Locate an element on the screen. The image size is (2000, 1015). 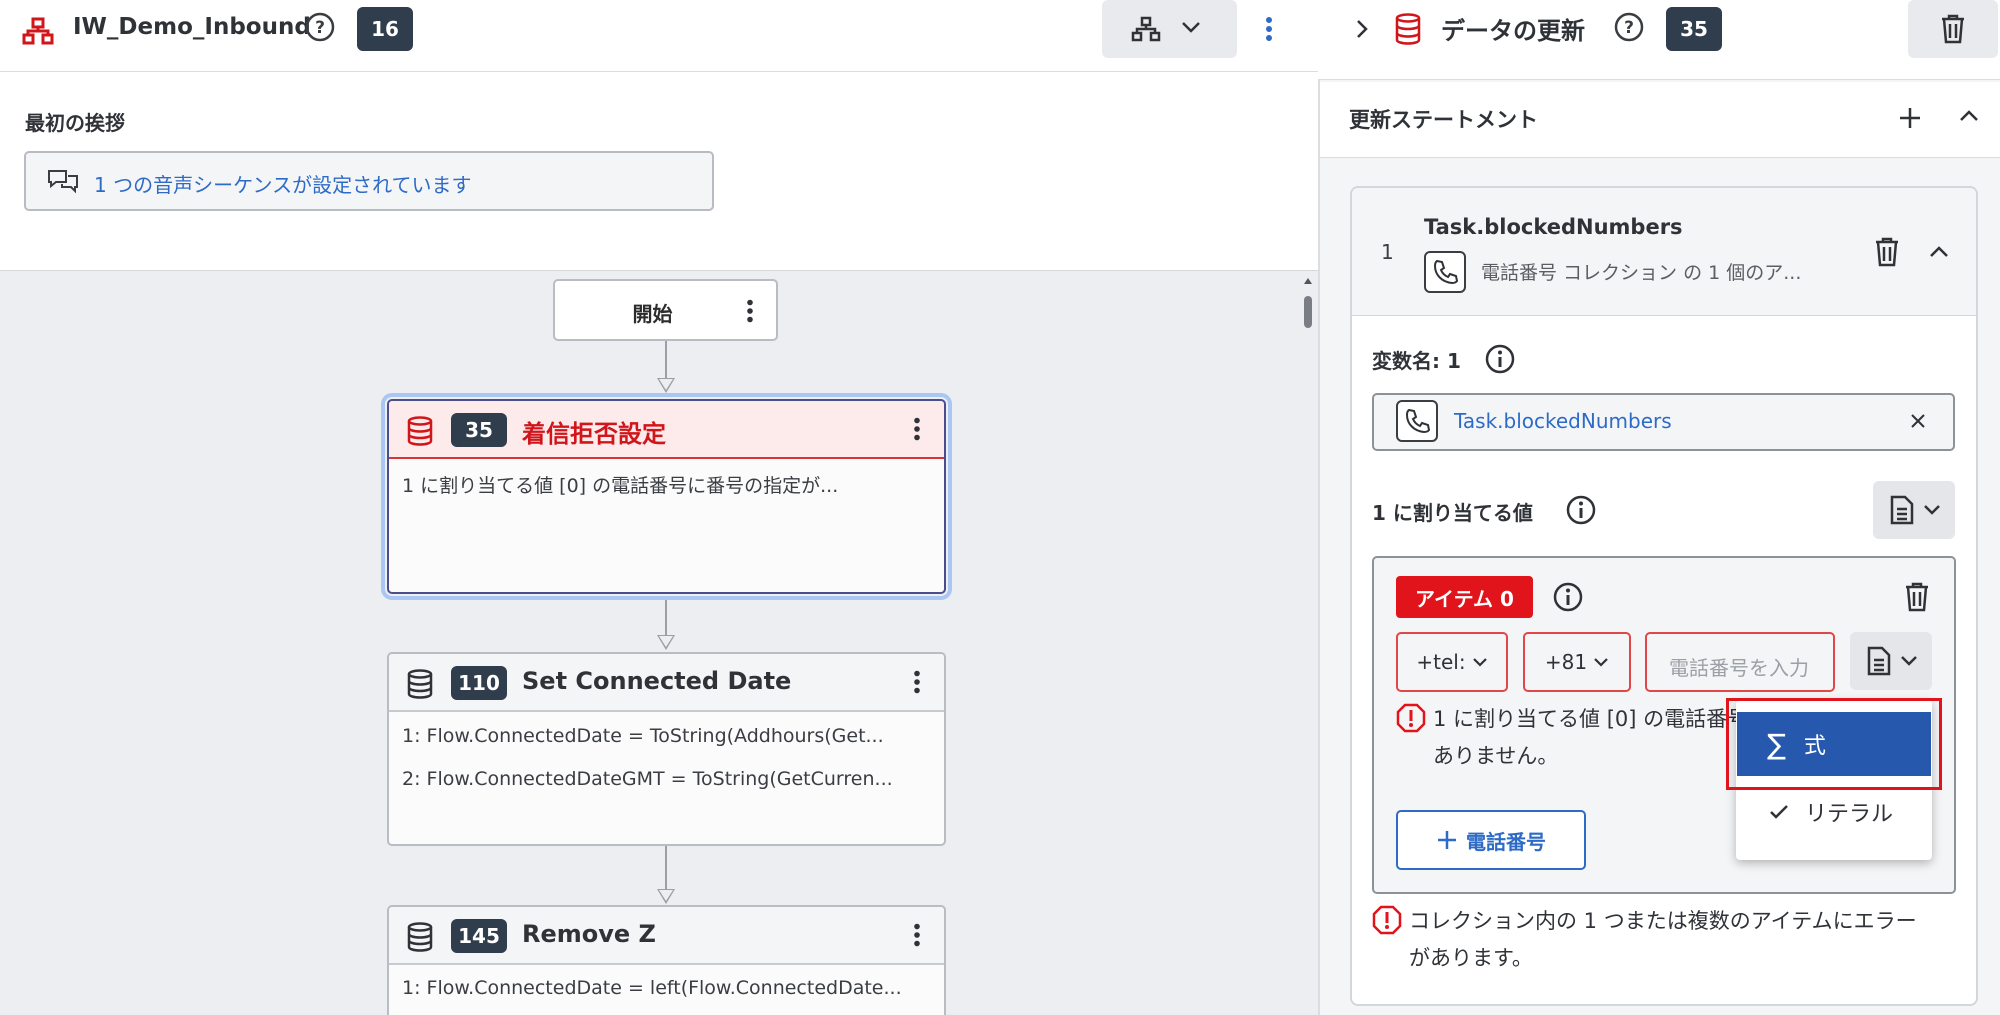
start-node: 開始 is located at coordinates (665, 310).